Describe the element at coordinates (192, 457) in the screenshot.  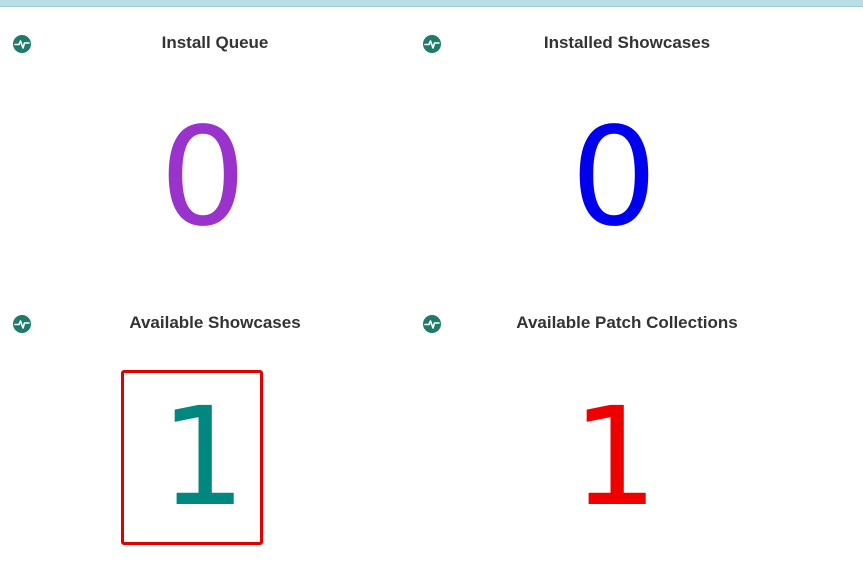
I see `highlight-box` at that location.